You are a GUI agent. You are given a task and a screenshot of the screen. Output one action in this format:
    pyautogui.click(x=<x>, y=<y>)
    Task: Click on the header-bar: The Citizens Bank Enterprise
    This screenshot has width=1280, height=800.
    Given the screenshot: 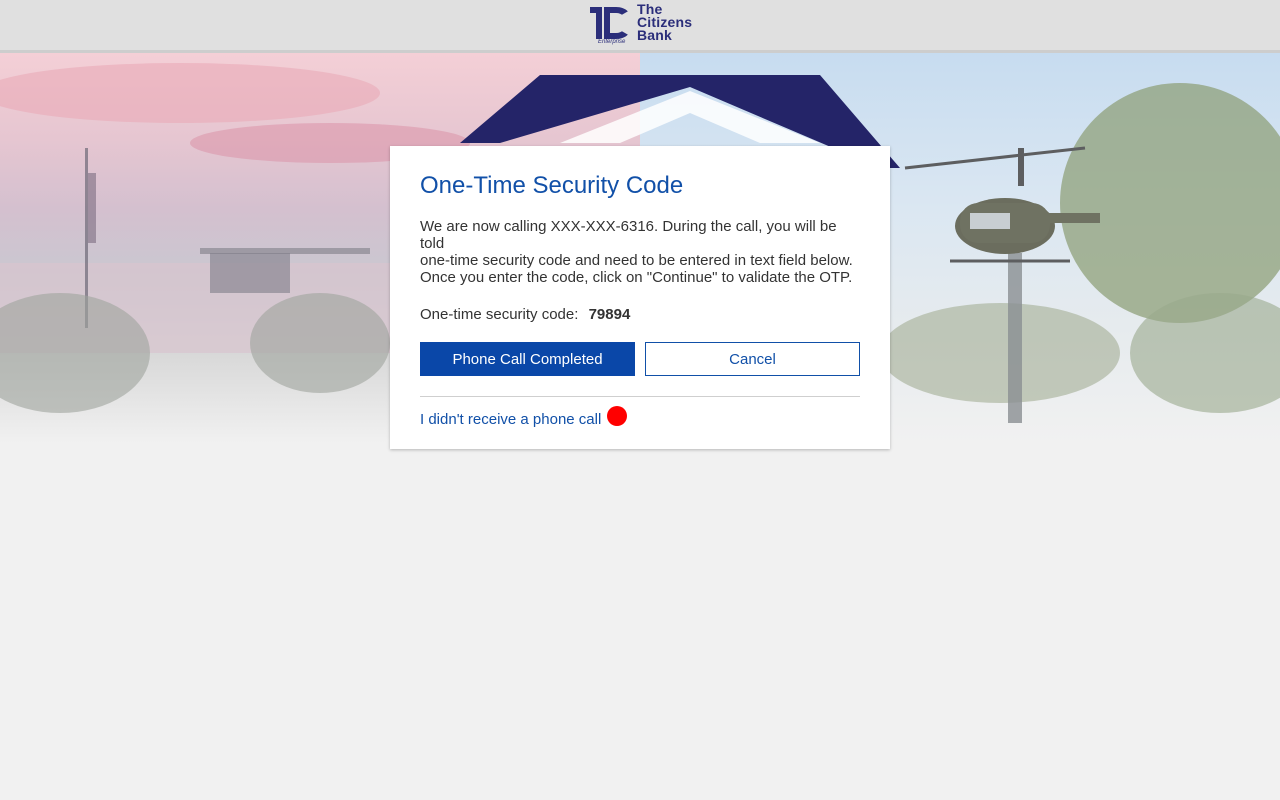 What is the action you would take?
    pyautogui.click(x=640, y=26)
    